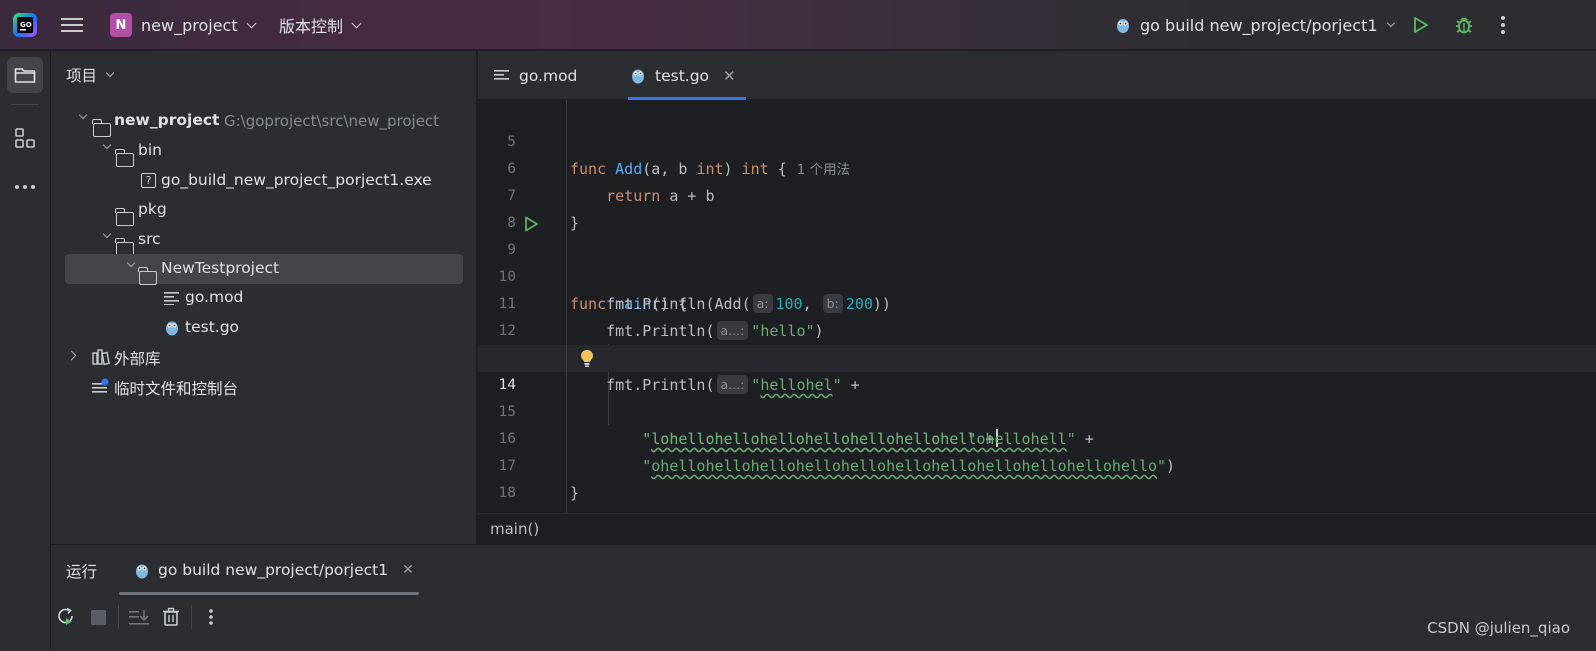  What do you see at coordinates (531, 224) in the screenshot?
I see `run-gutter-icon` at bounding box center [531, 224].